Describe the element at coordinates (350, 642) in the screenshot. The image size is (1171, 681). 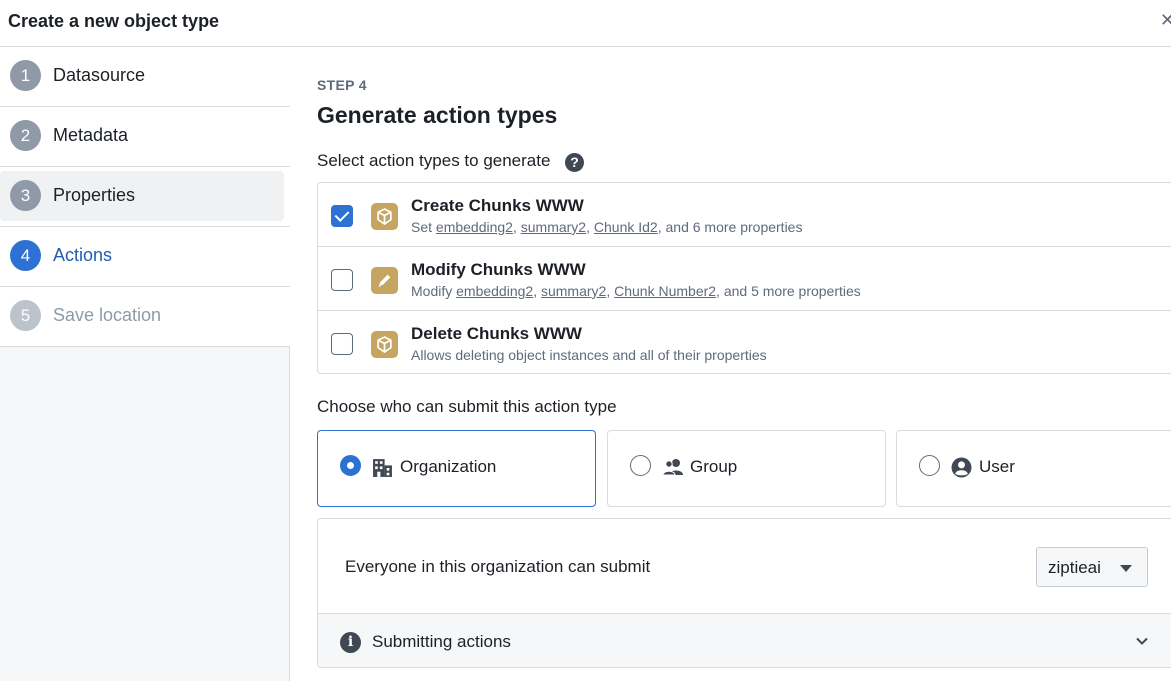
I see `info-icon: i` at that location.